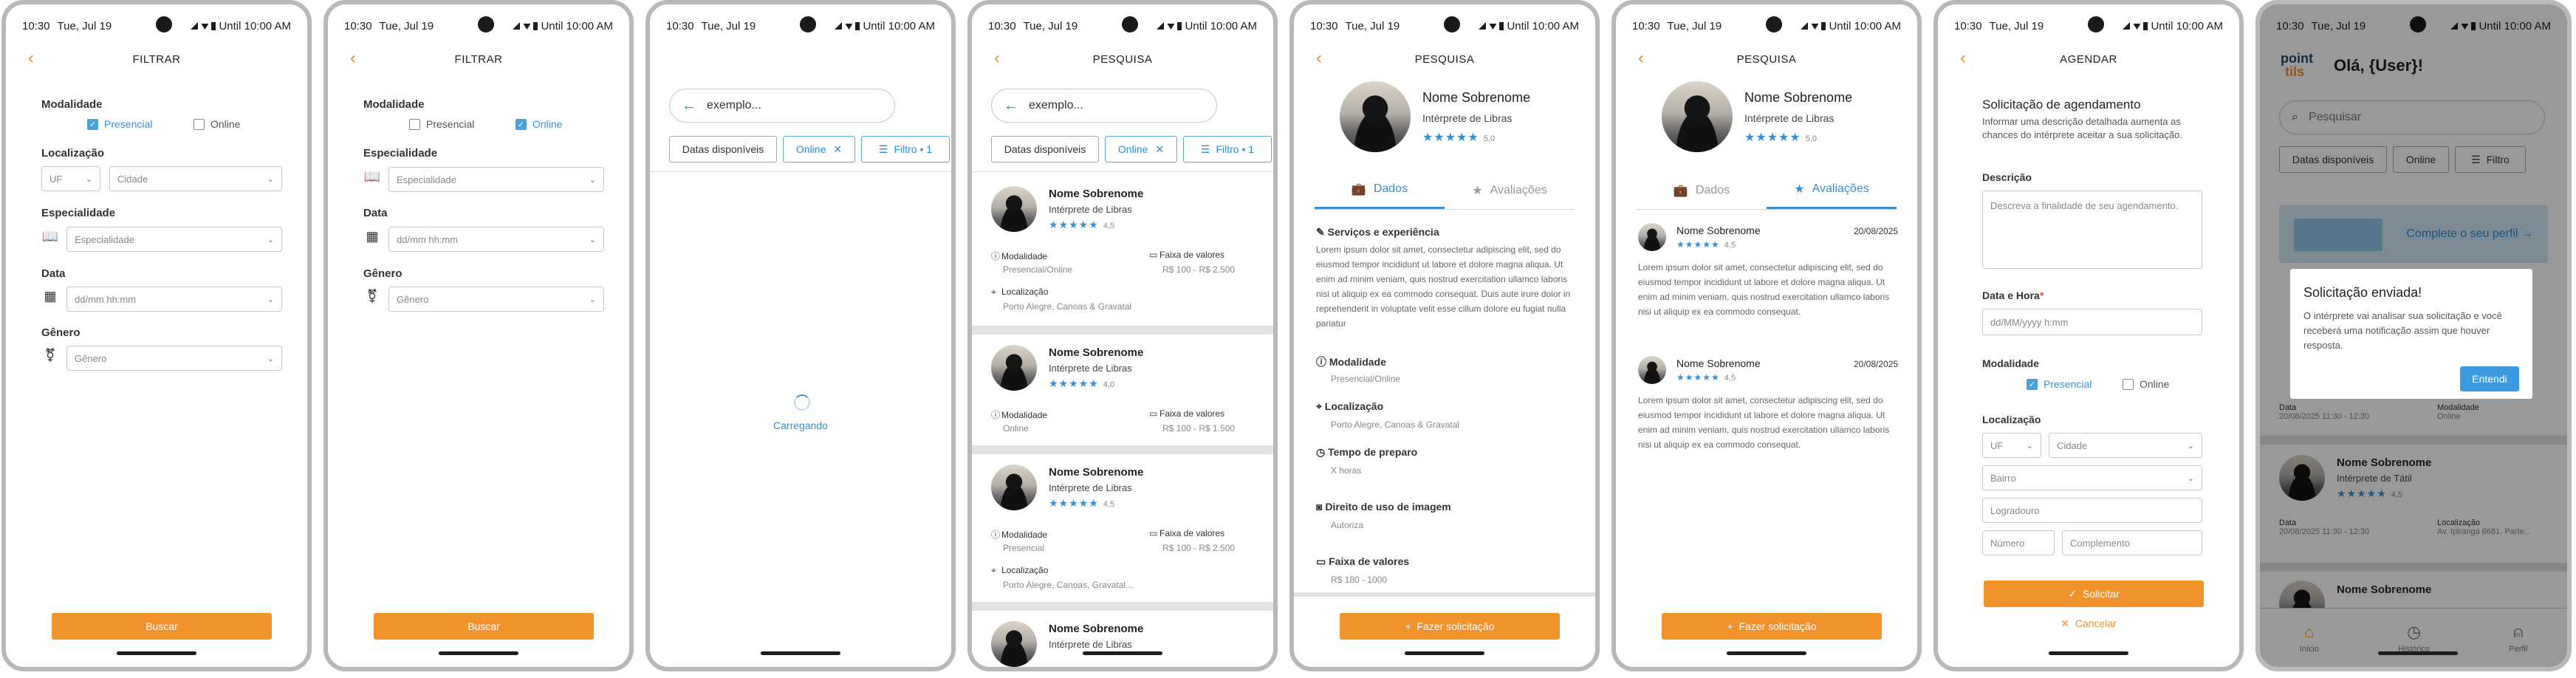 This screenshot has height=678, width=2576. What do you see at coordinates (1369, 561) in the screenshot?
I see `faixa-text: Faixa de valores` at bounding box center [1369, 561].